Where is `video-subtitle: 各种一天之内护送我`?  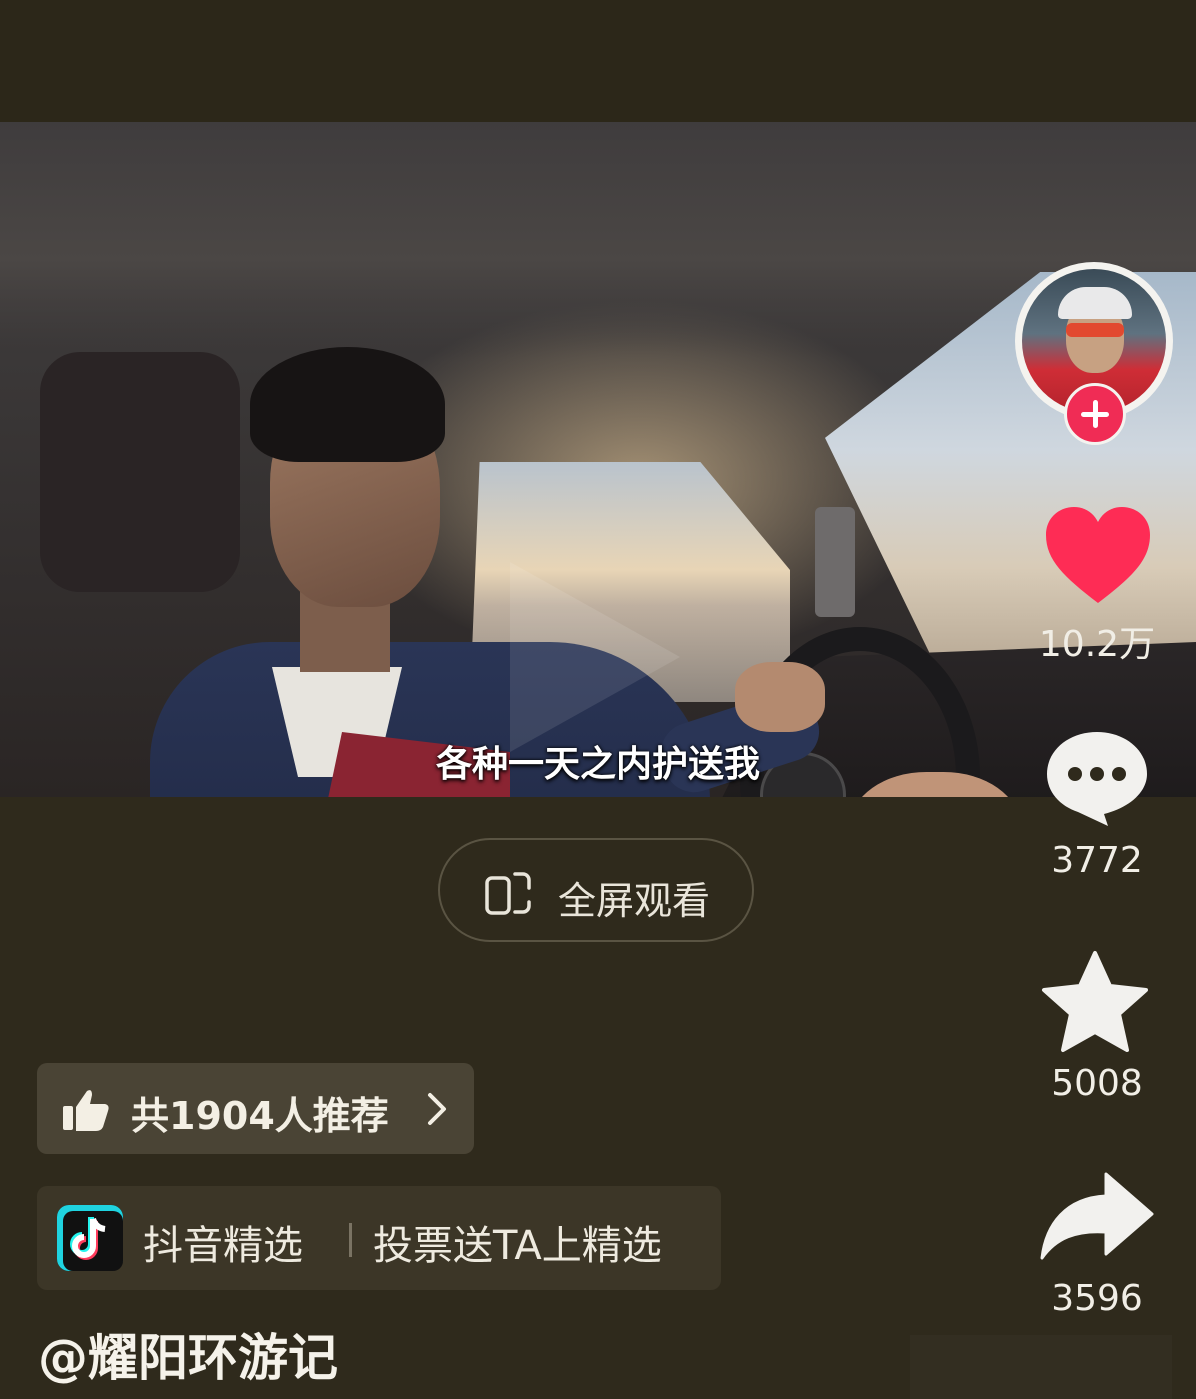 video-subtitle: 各种一天之内护送我 is located at coordinates (597, 764).